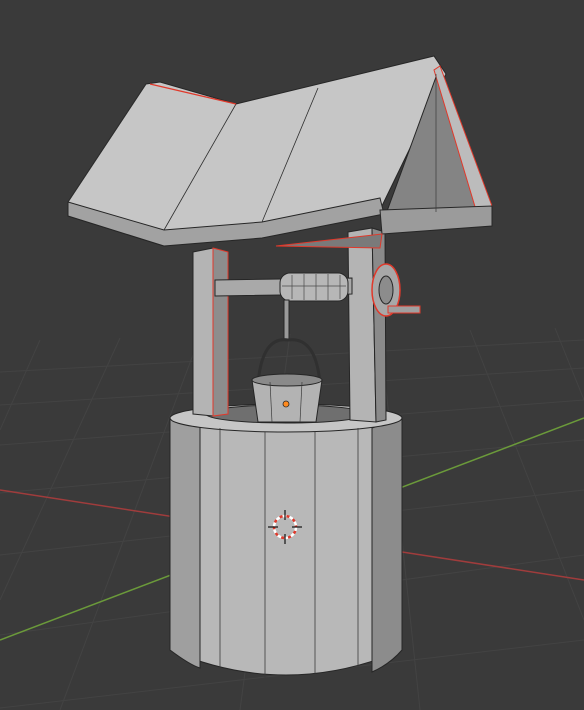  I want to click on left-post, so click(210, 332).